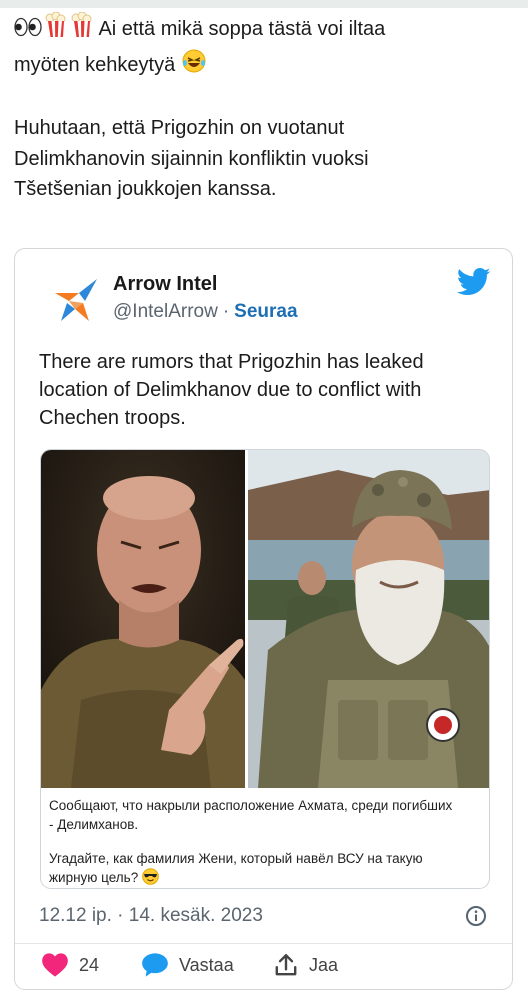 The height and width of the screenshot is (1000, 528). I want to click on caption-line-2: - Делимханов., so click(94, 824).